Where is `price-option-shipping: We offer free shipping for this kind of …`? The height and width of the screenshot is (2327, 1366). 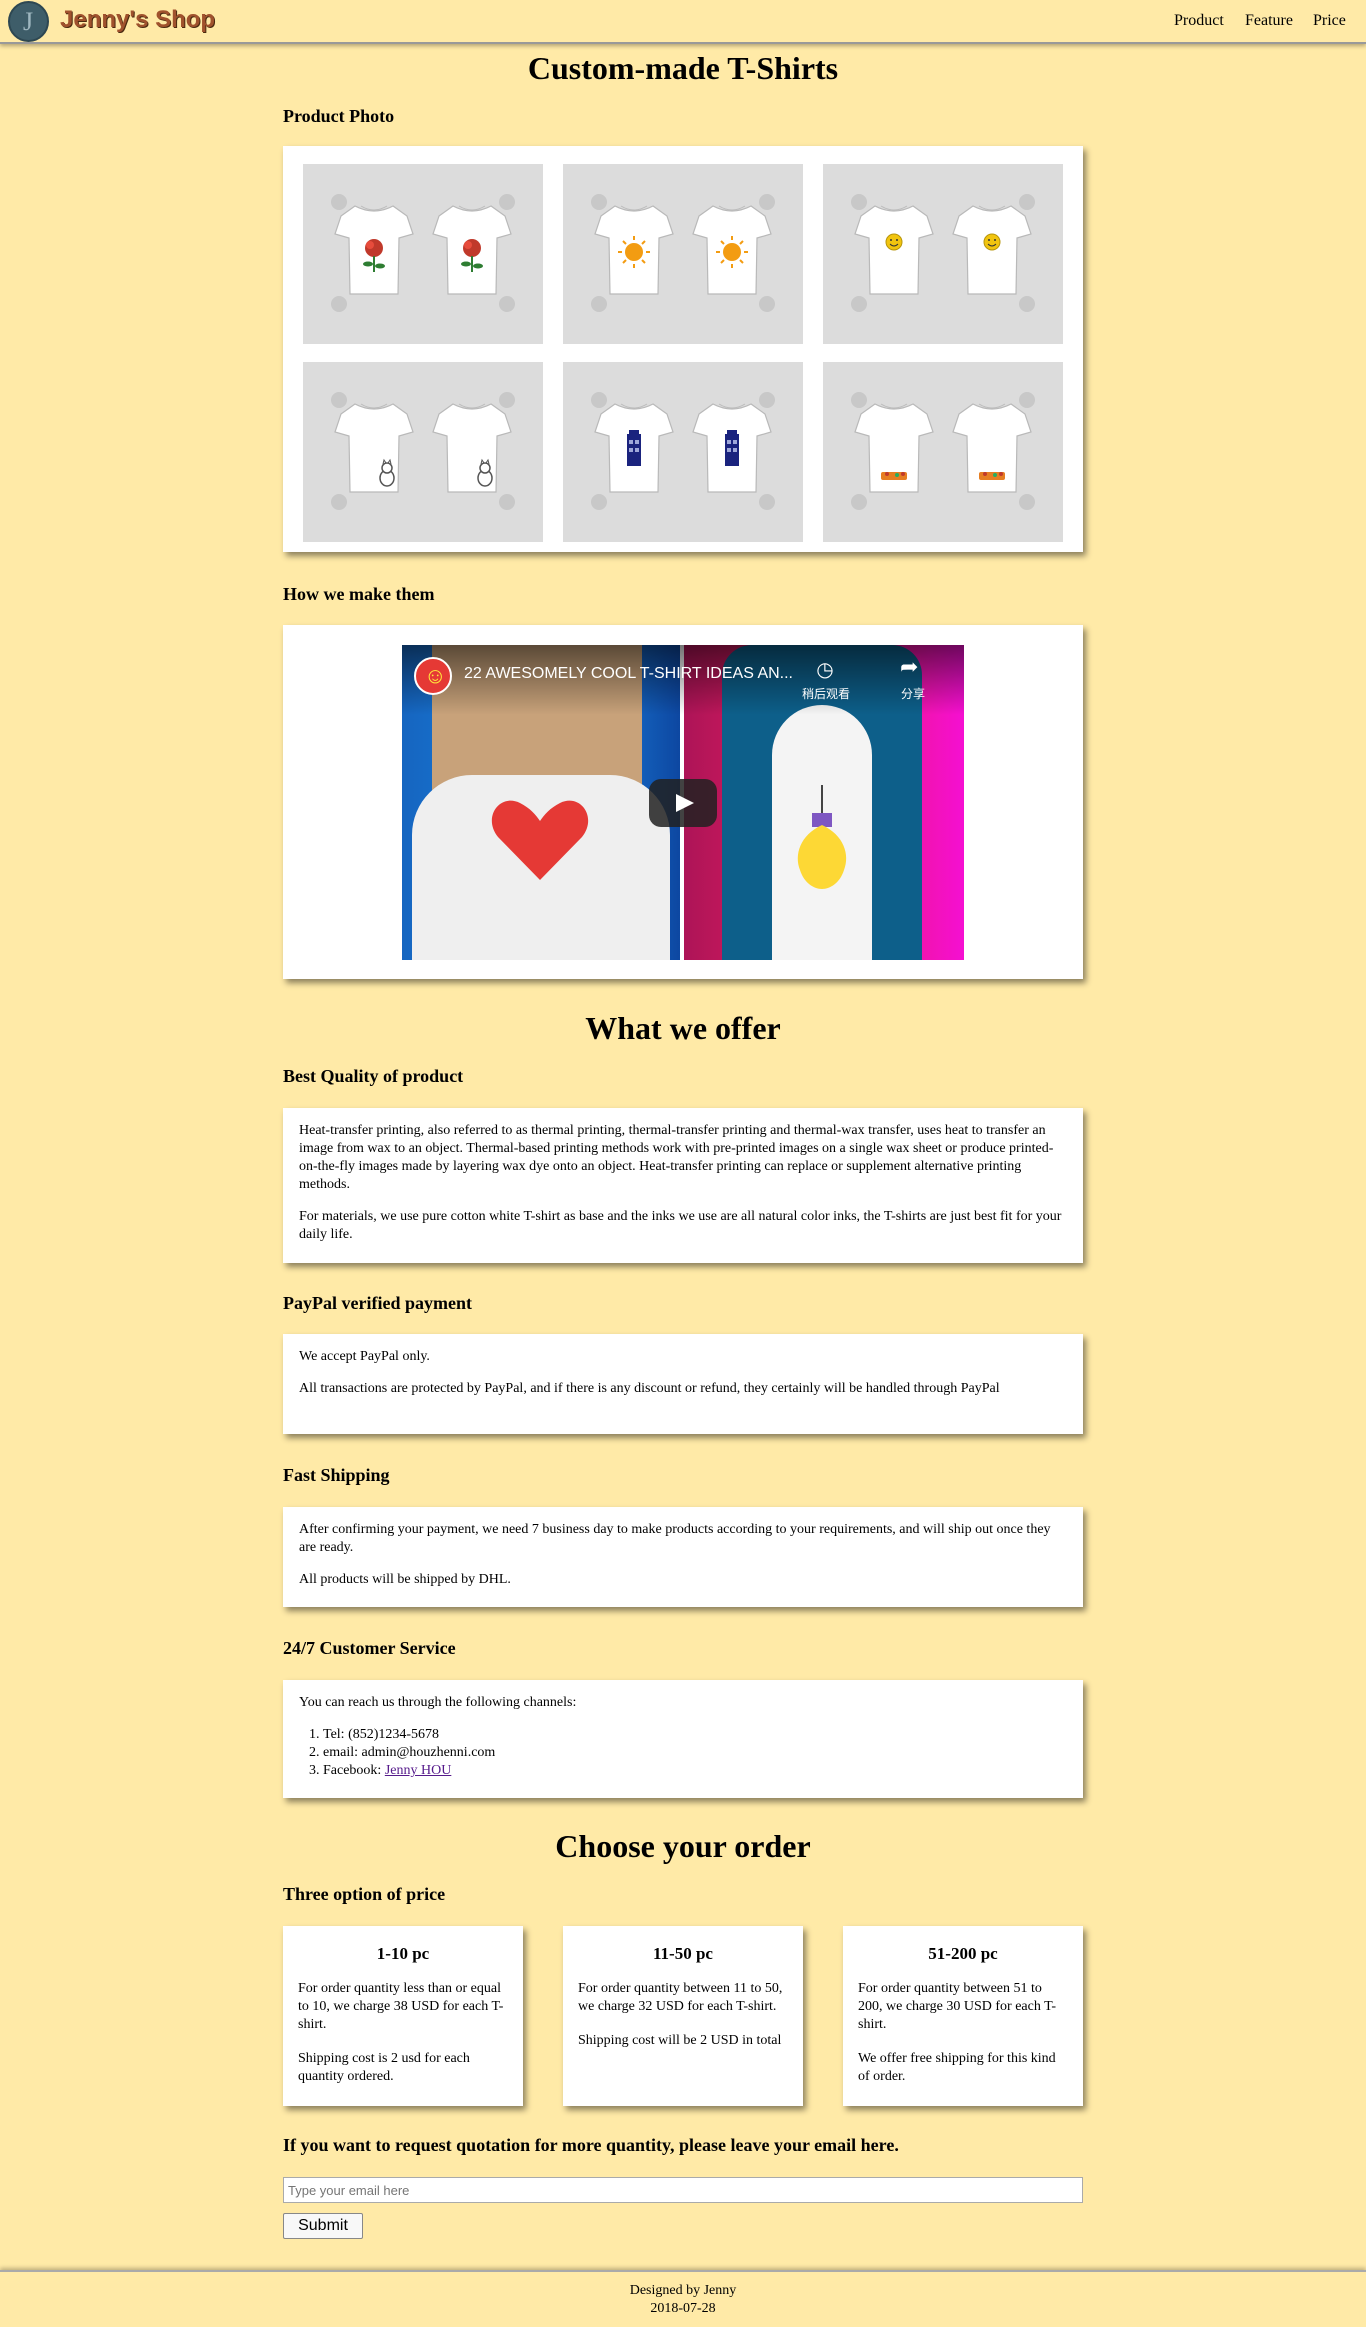 price-option-shipping: We offer free shipping for this kind of … is located at coordinates (957, 2067).